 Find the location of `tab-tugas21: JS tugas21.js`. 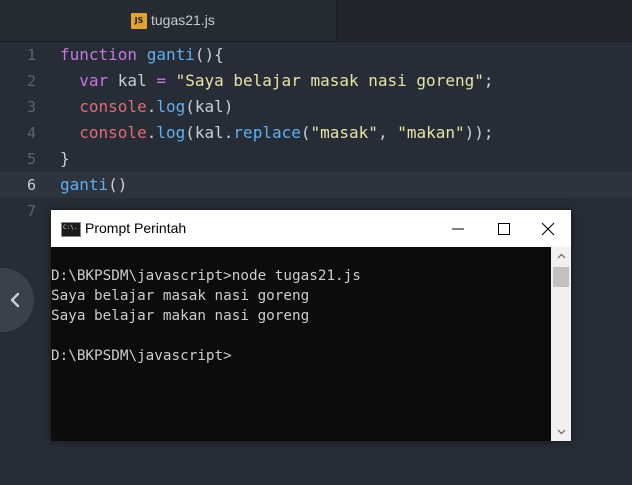

tab-tugas21: JS tugas21.js is located at coordinates (168, 20).